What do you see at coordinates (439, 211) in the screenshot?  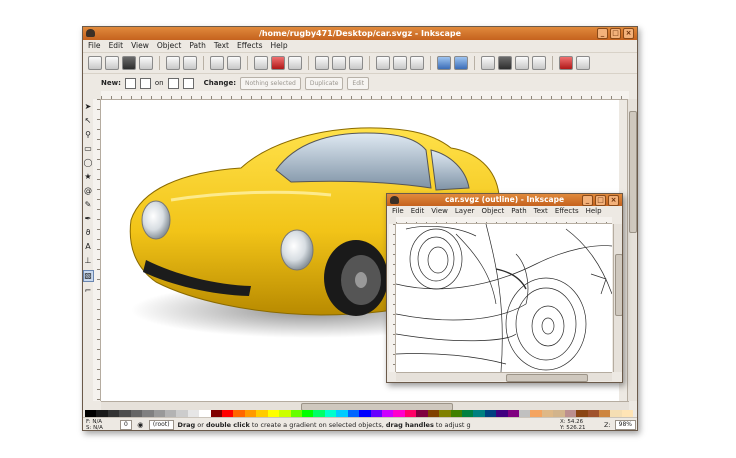 I see `menu-view: View` at bounding box center [439, 211].